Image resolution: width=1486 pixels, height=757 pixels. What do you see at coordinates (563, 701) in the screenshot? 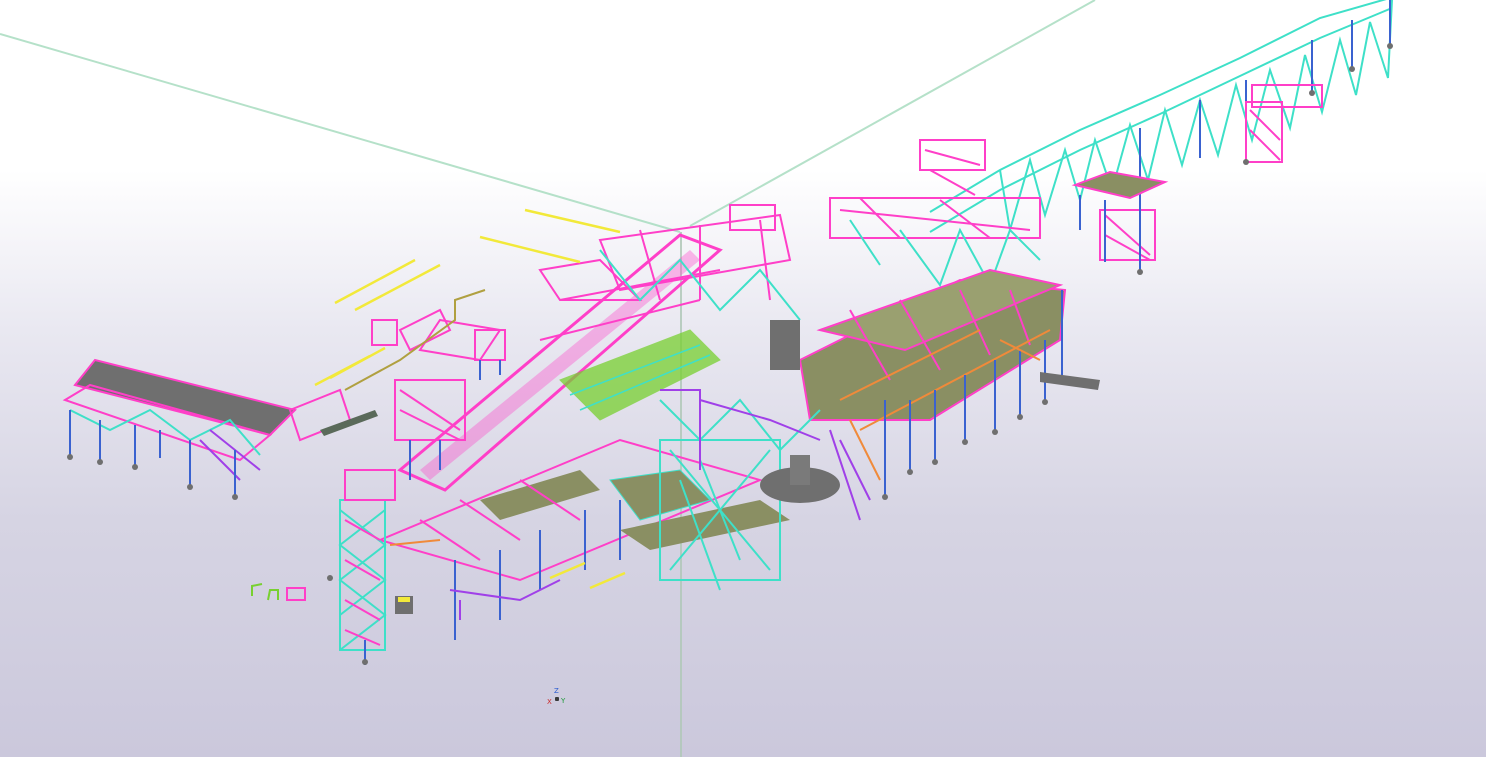
I see `axis-y-label: Y` at bounding box center [563, 701].